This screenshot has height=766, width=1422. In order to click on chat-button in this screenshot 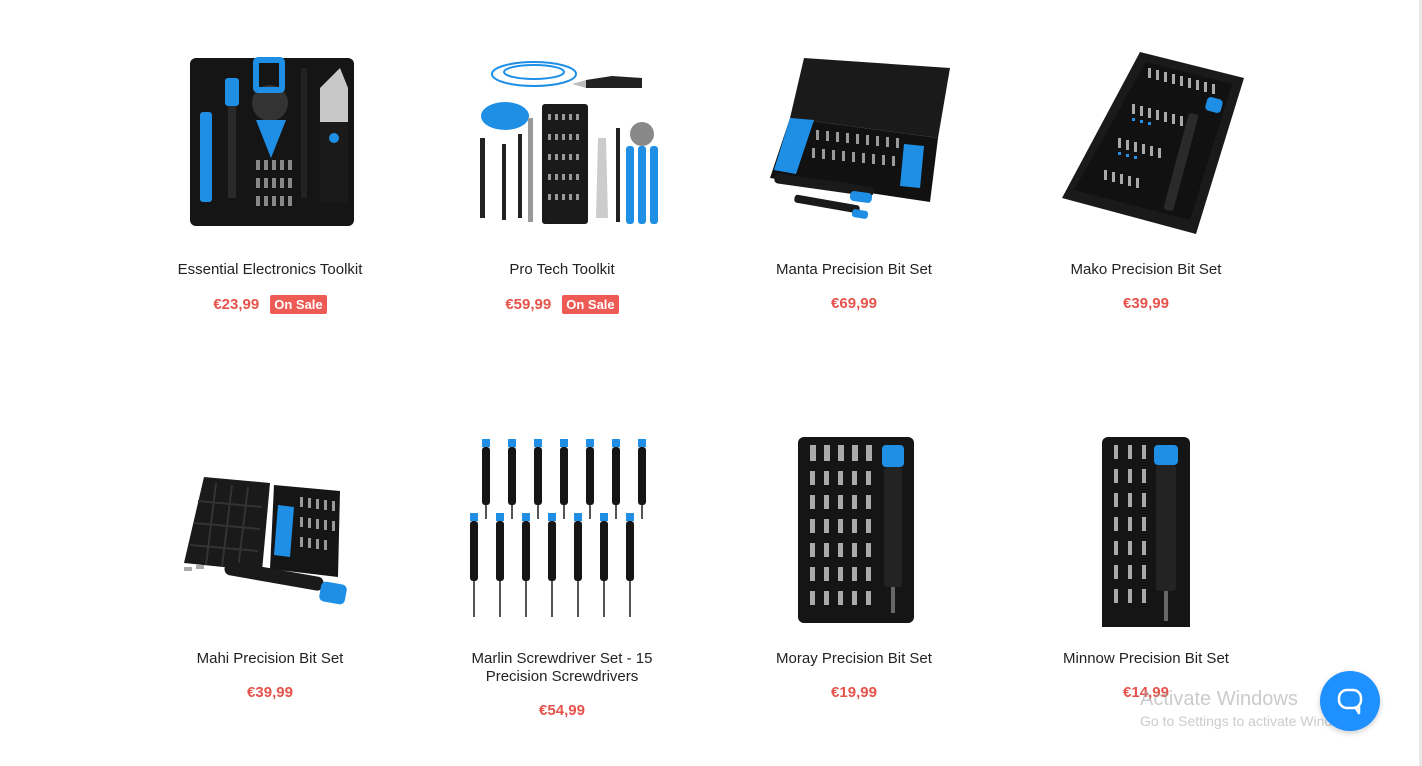, I will do `click(1350, 701)`.